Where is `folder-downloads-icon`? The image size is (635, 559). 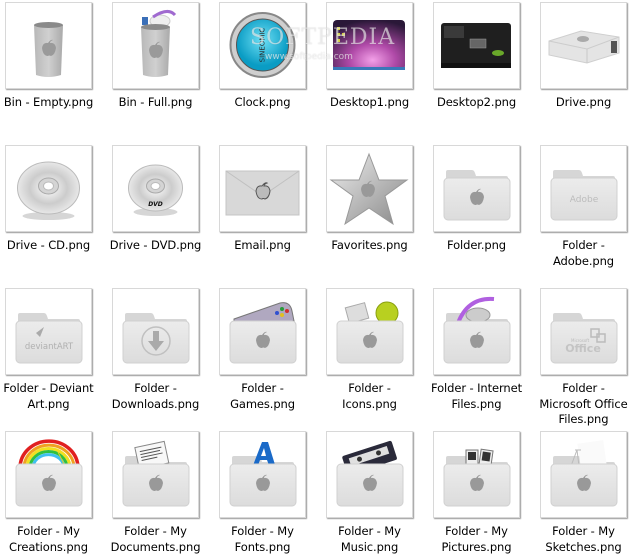
folder-downloads-icon is located at coordinates (156, 338).